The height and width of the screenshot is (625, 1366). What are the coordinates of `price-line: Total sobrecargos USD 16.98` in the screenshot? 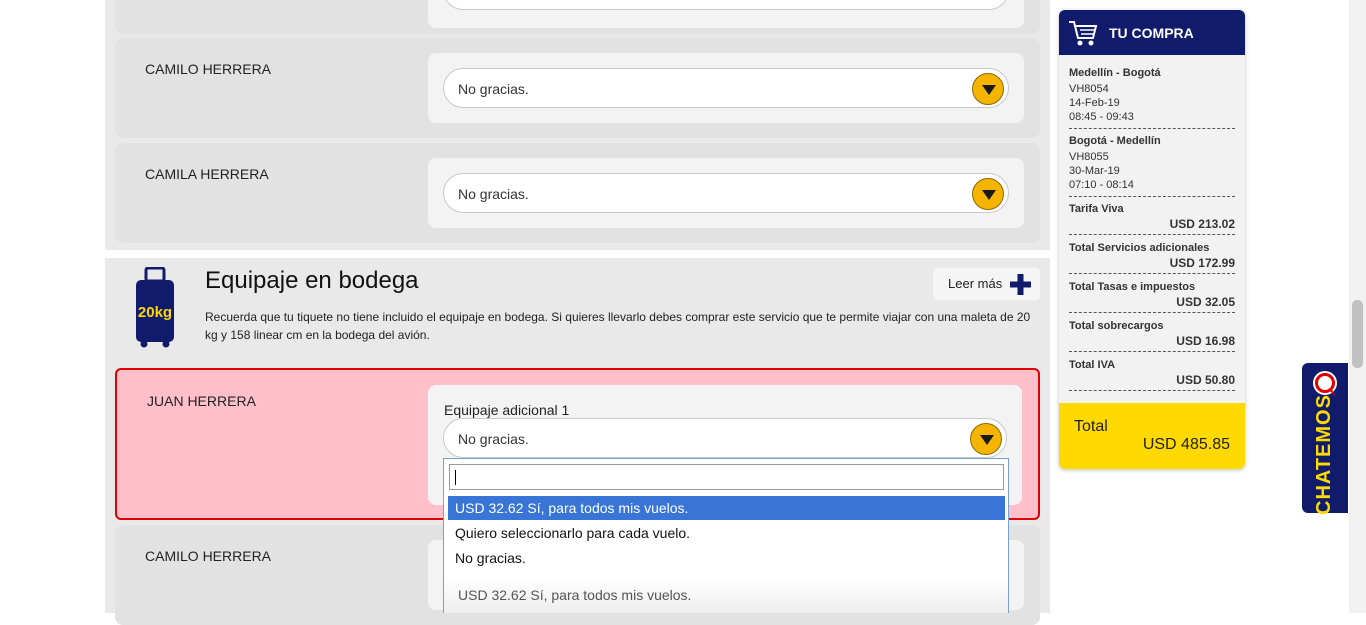 It's located at (1152, 332).